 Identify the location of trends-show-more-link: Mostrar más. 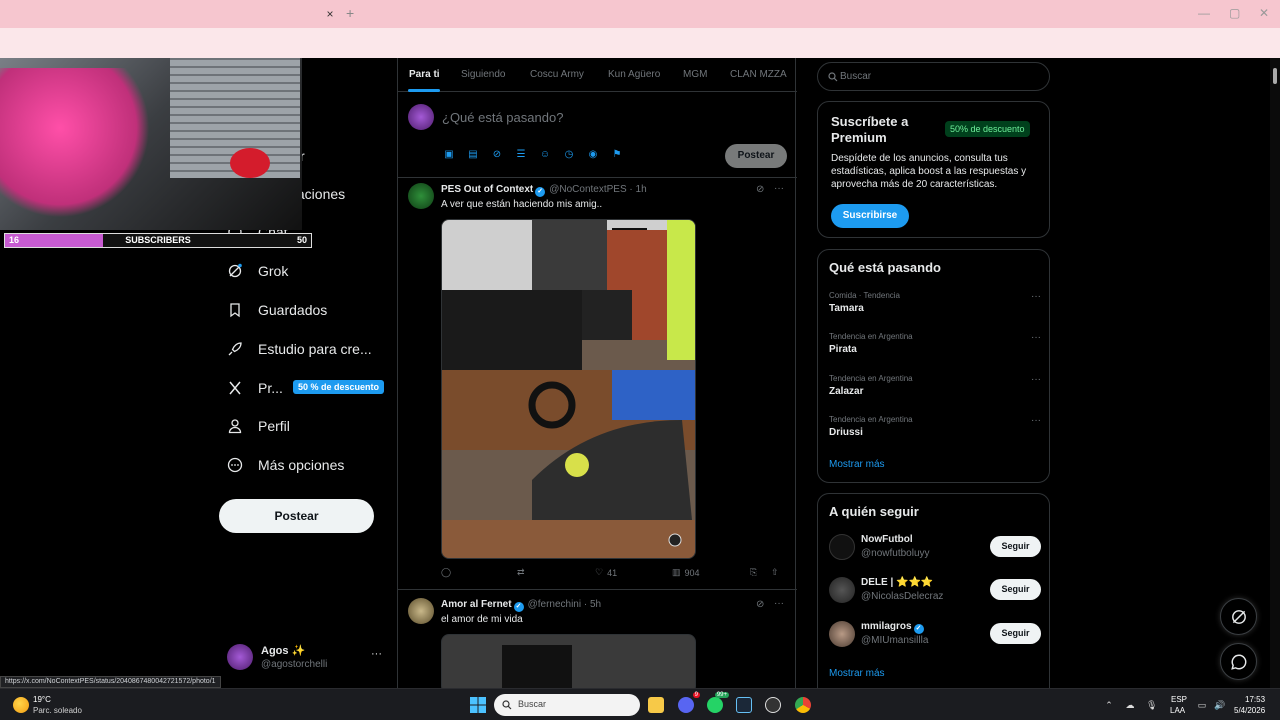
(857, 464).